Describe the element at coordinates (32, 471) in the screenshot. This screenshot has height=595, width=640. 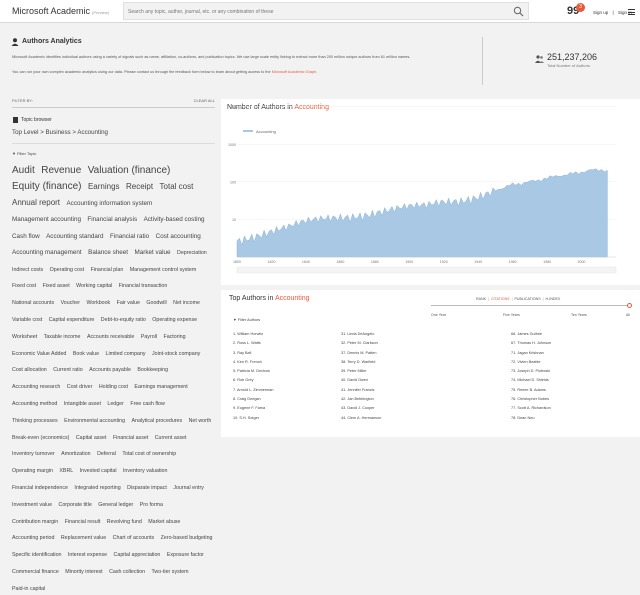
I see `topic-tag: Operating margin` at that location.